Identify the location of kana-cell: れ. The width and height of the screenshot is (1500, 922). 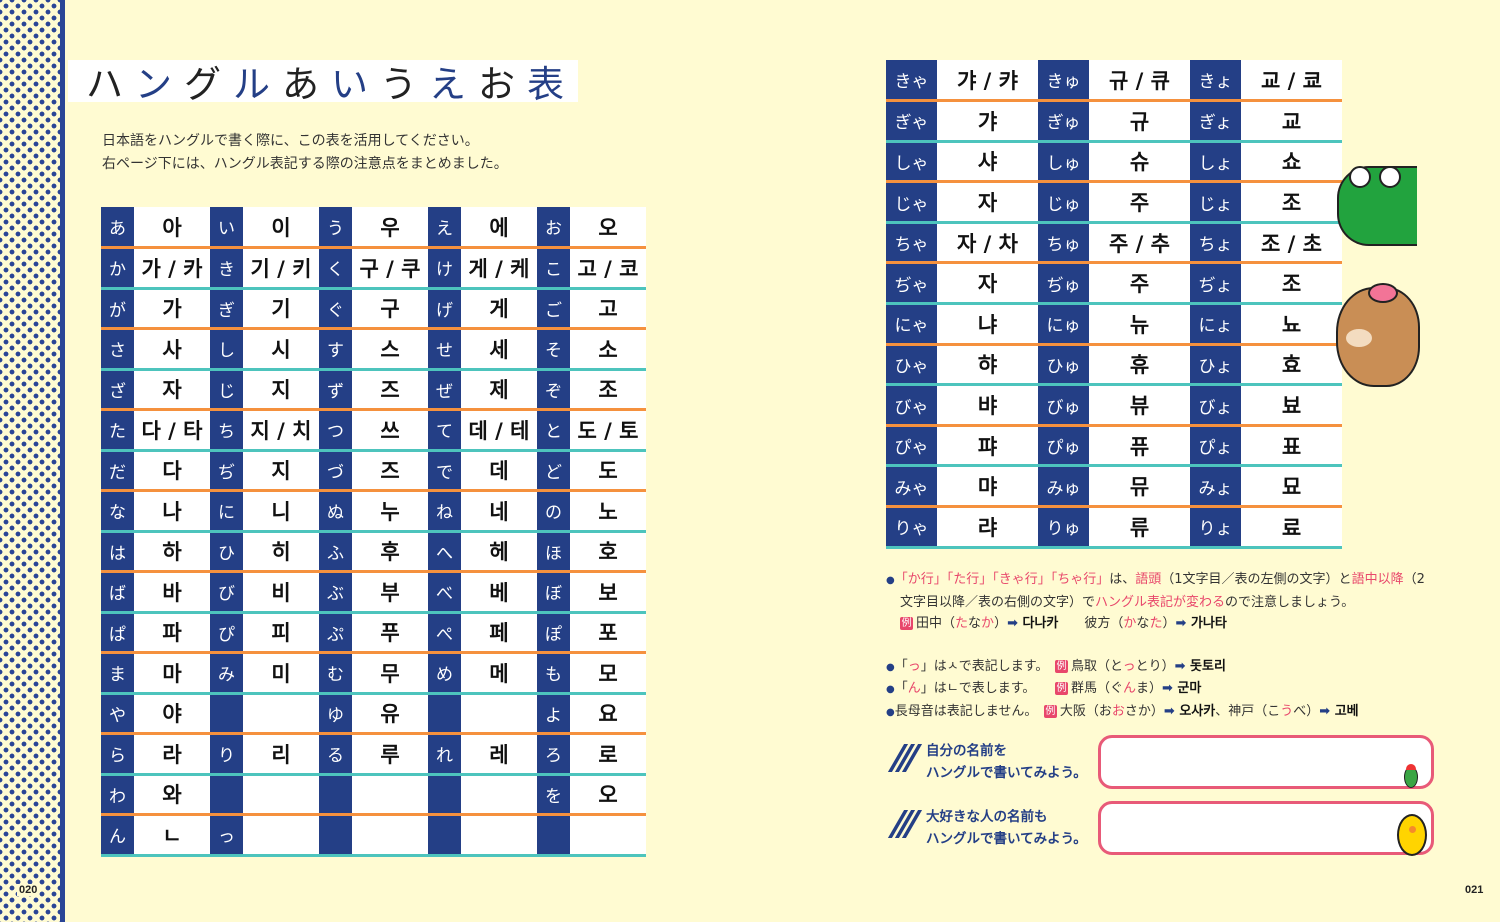
(444, 754).